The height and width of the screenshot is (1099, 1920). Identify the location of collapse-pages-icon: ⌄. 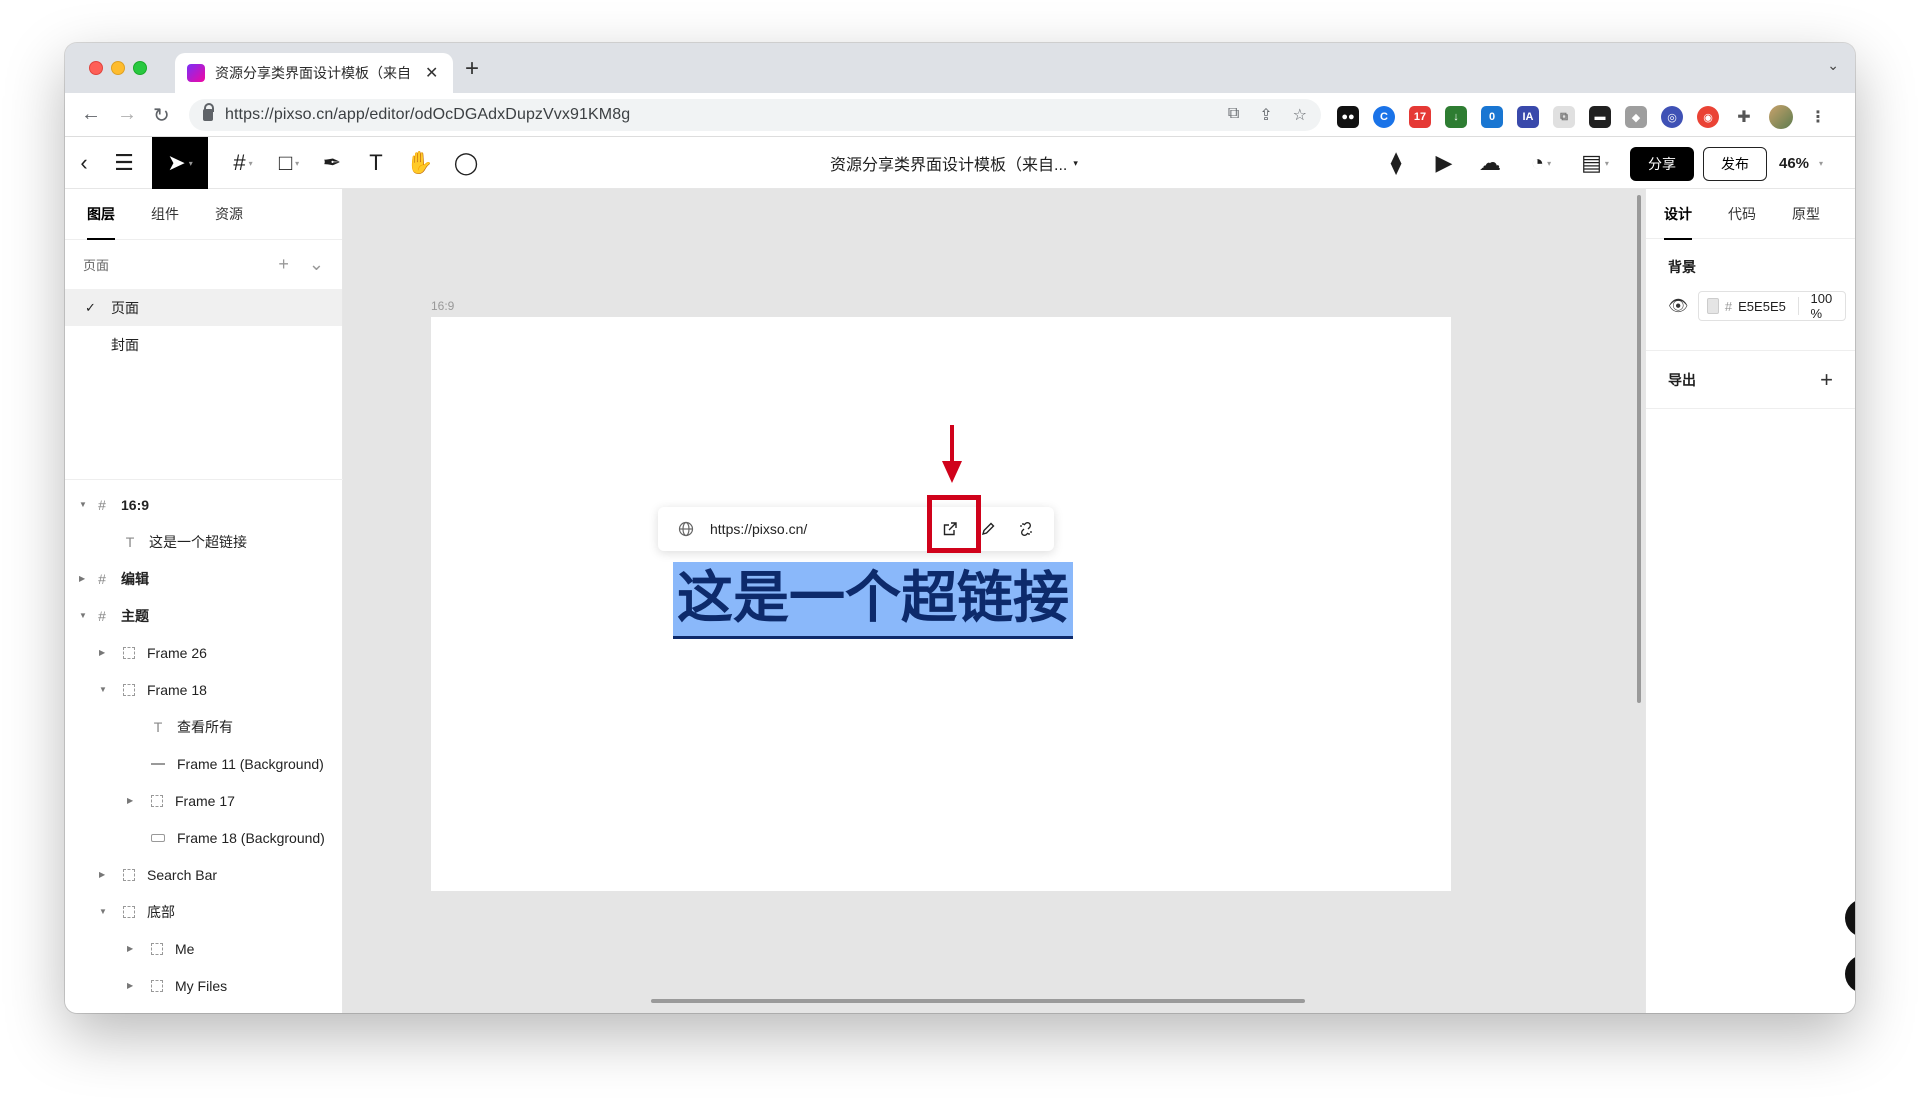
(316, 264).